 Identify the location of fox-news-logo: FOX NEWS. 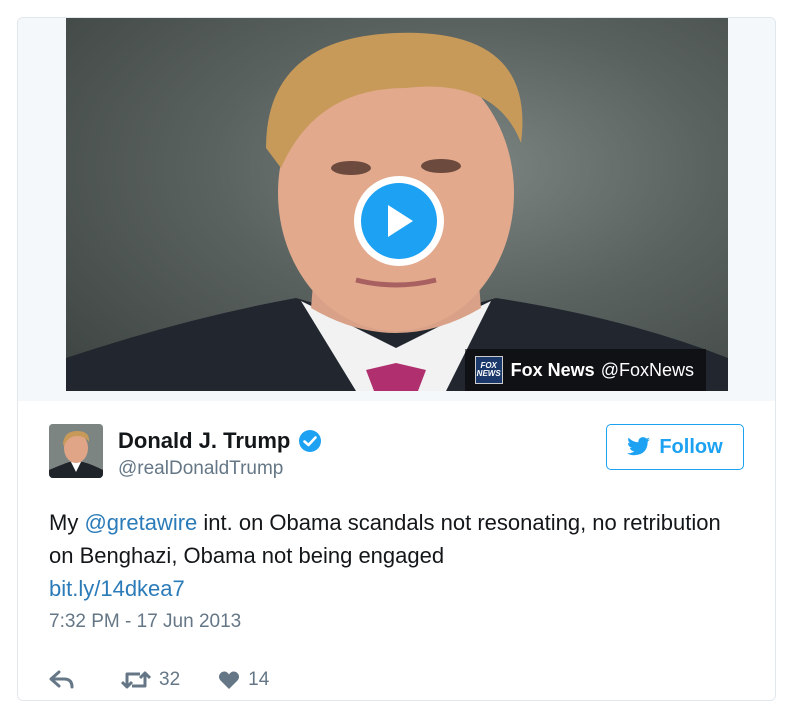
(488, 370).